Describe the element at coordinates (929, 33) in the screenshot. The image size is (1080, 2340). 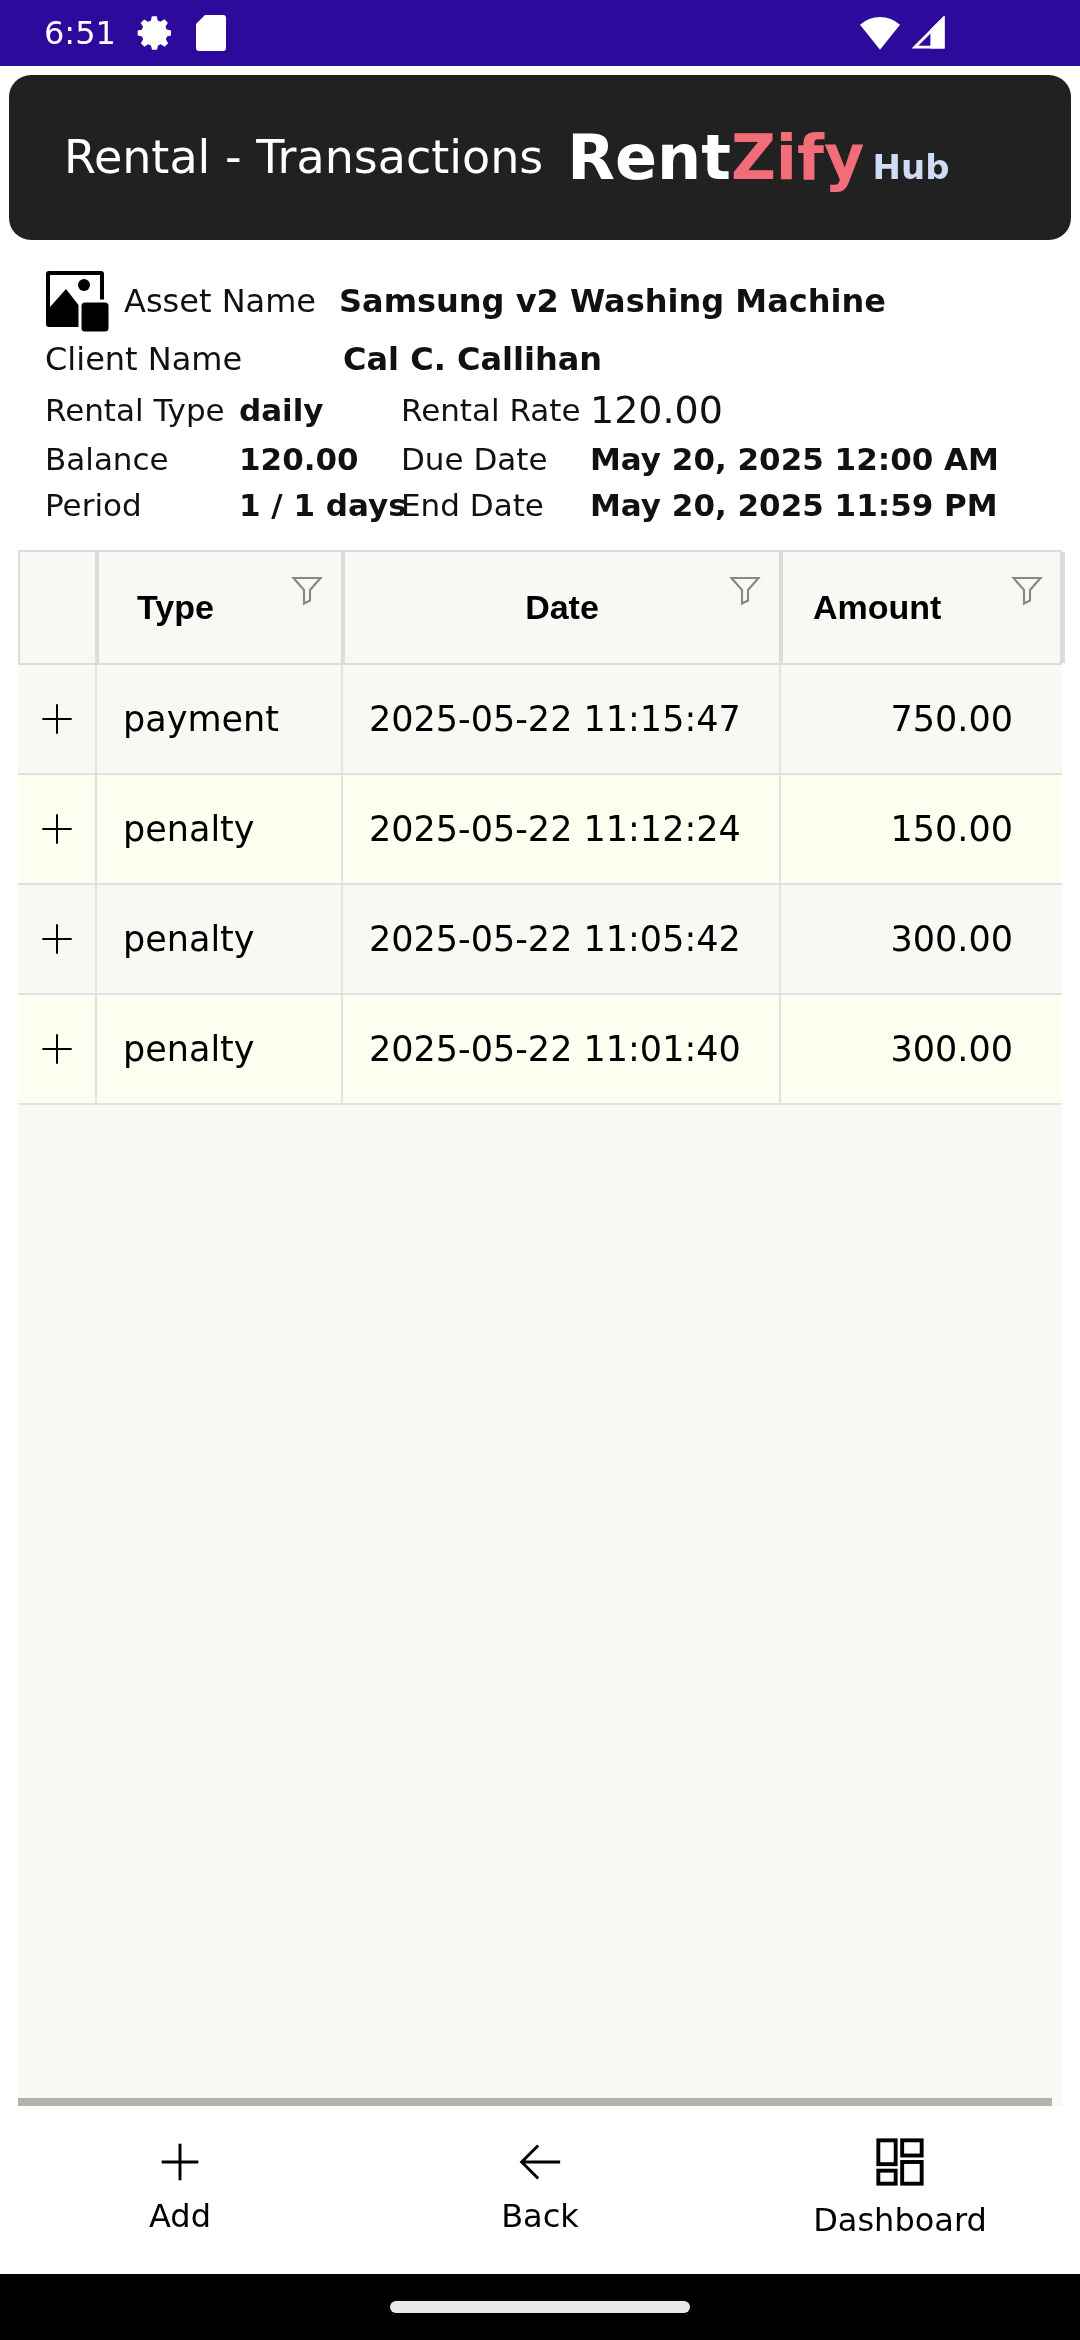
I see `signal-icon` at that location.